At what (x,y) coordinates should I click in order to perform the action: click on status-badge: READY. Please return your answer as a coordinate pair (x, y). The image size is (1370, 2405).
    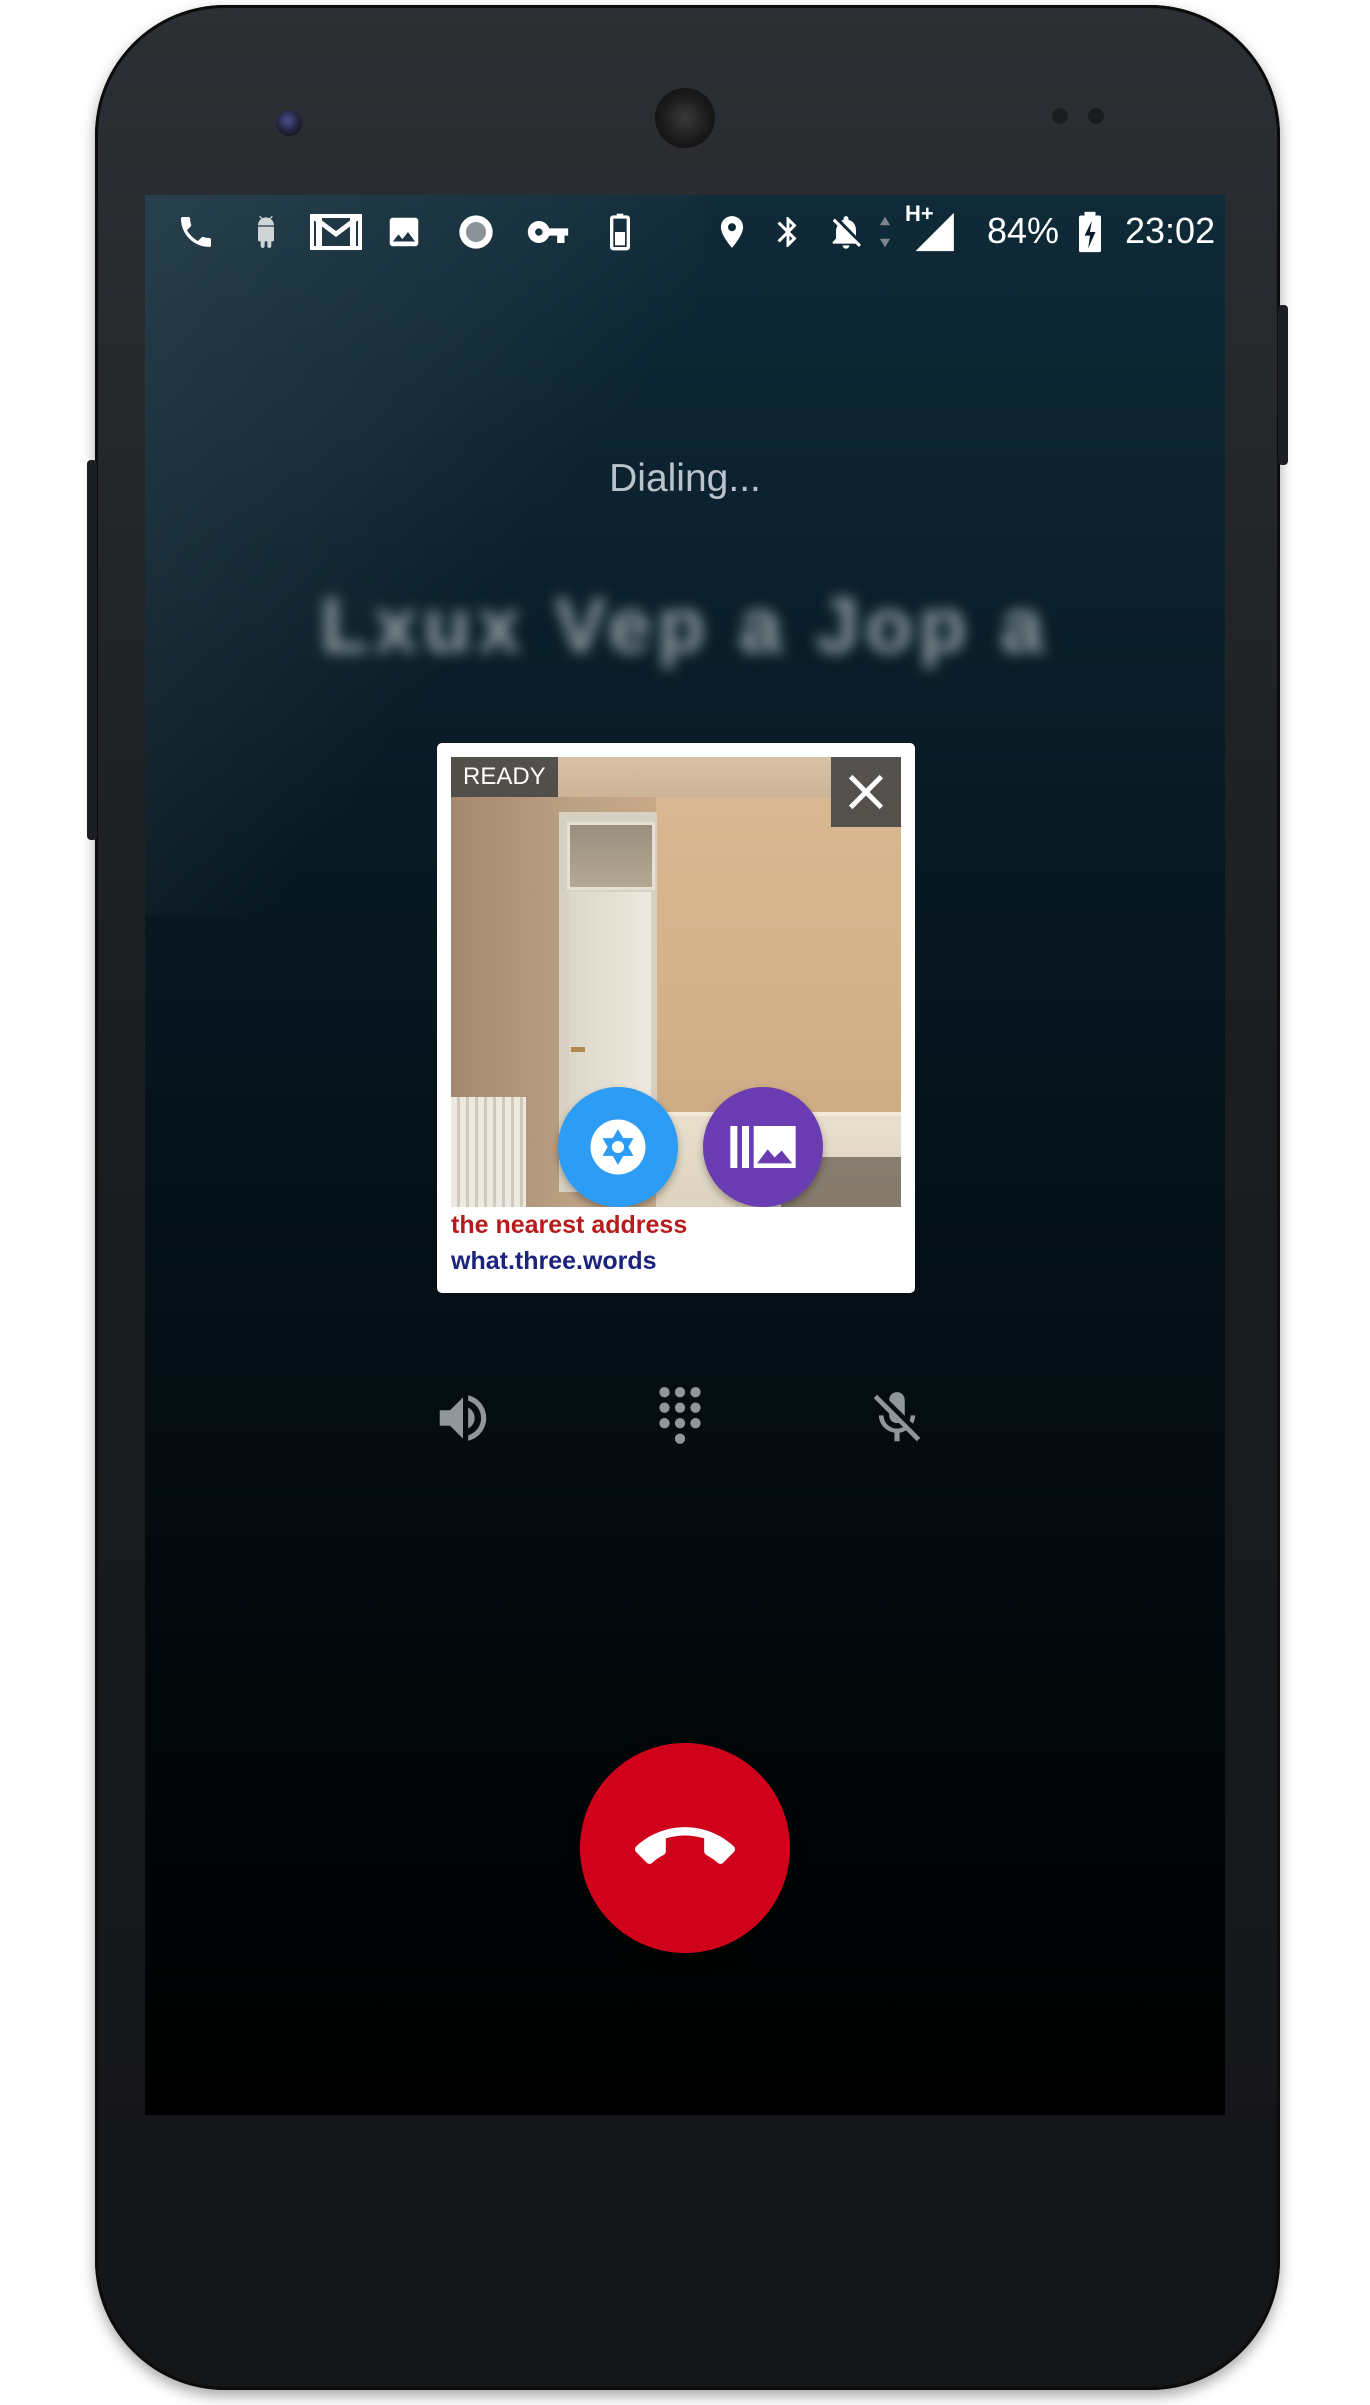
    Looking at the image, I should click on (504, 777).